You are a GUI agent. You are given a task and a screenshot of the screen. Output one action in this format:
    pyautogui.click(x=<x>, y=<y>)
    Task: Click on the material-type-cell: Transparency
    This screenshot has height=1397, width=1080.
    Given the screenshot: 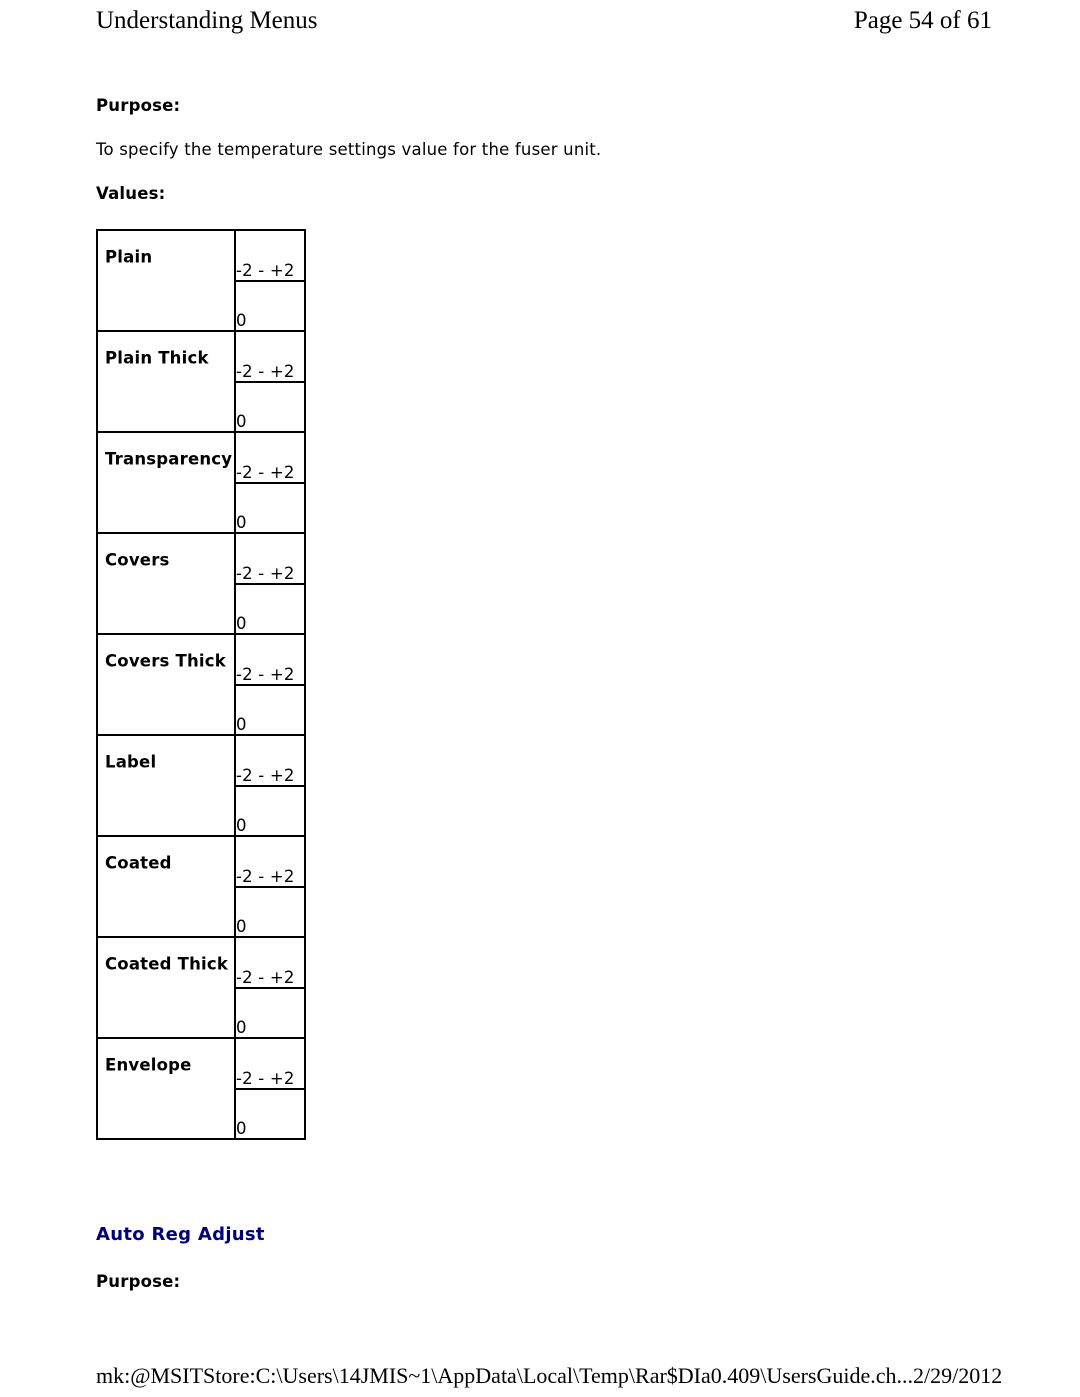 What is the action you would take?
    pyautogui.click(x=166, y=482)
    